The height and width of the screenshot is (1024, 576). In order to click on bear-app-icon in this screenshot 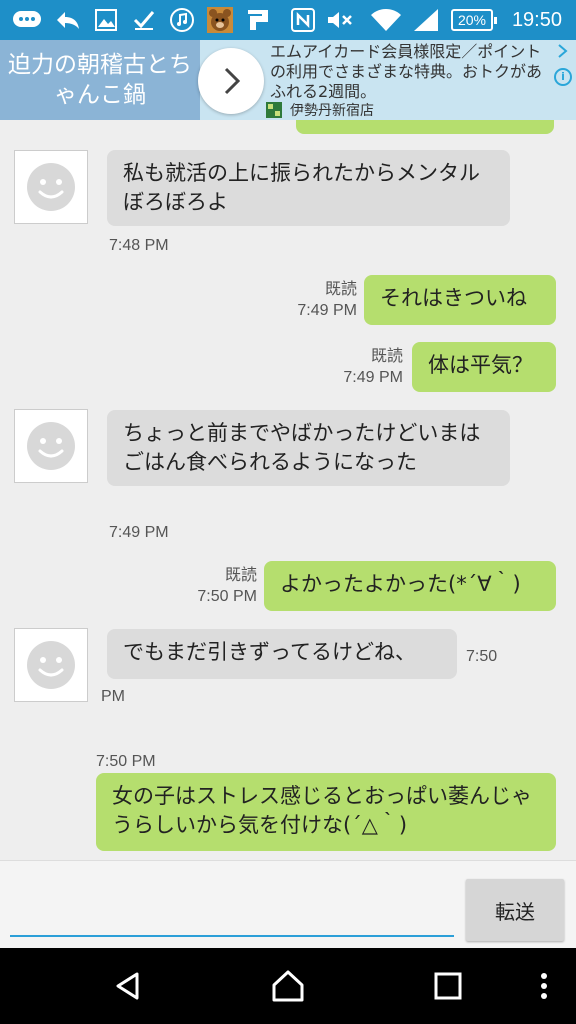, I will do `click(220, 20)`.